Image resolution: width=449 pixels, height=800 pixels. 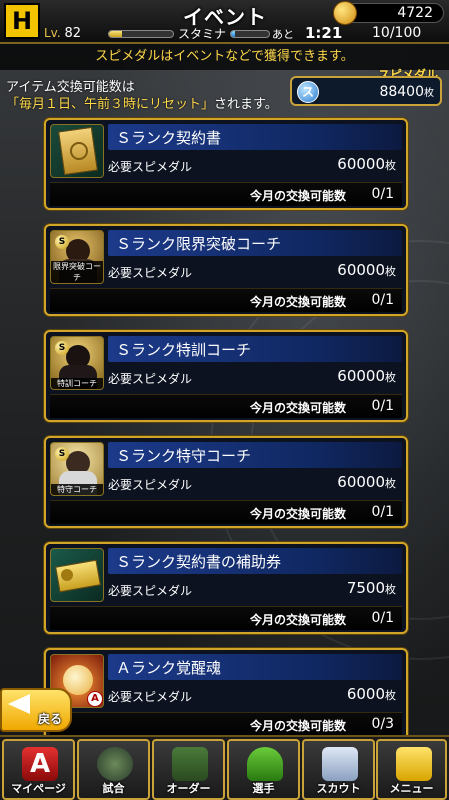 I want to click on reset-info-highlight: 「毎月１日、午前３時にリセット」, so click(x=110, y=104).